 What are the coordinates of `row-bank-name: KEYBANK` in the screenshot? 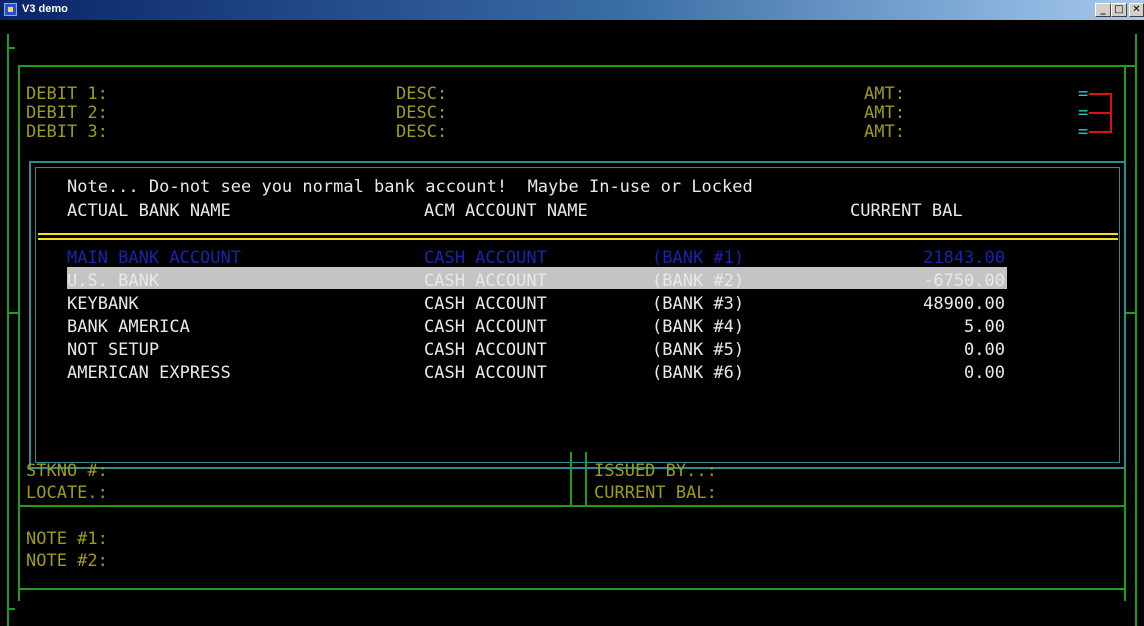 It's located at (103, 304).